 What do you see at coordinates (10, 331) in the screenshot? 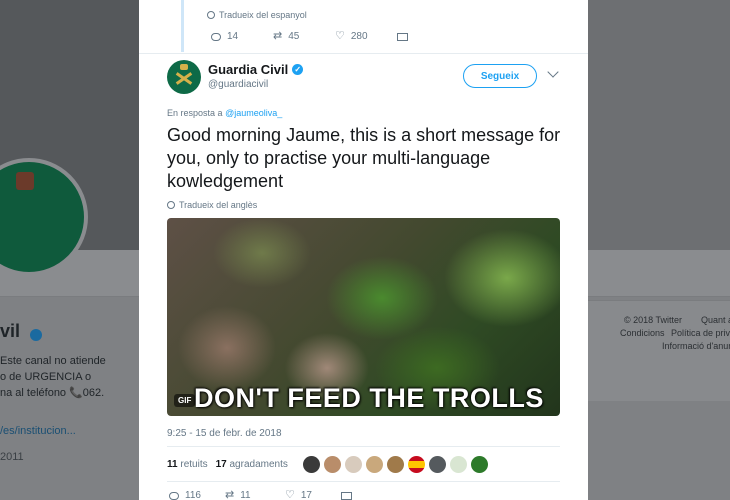
I see `profile-name-fragment: vil` at bounding box center [10, 331].